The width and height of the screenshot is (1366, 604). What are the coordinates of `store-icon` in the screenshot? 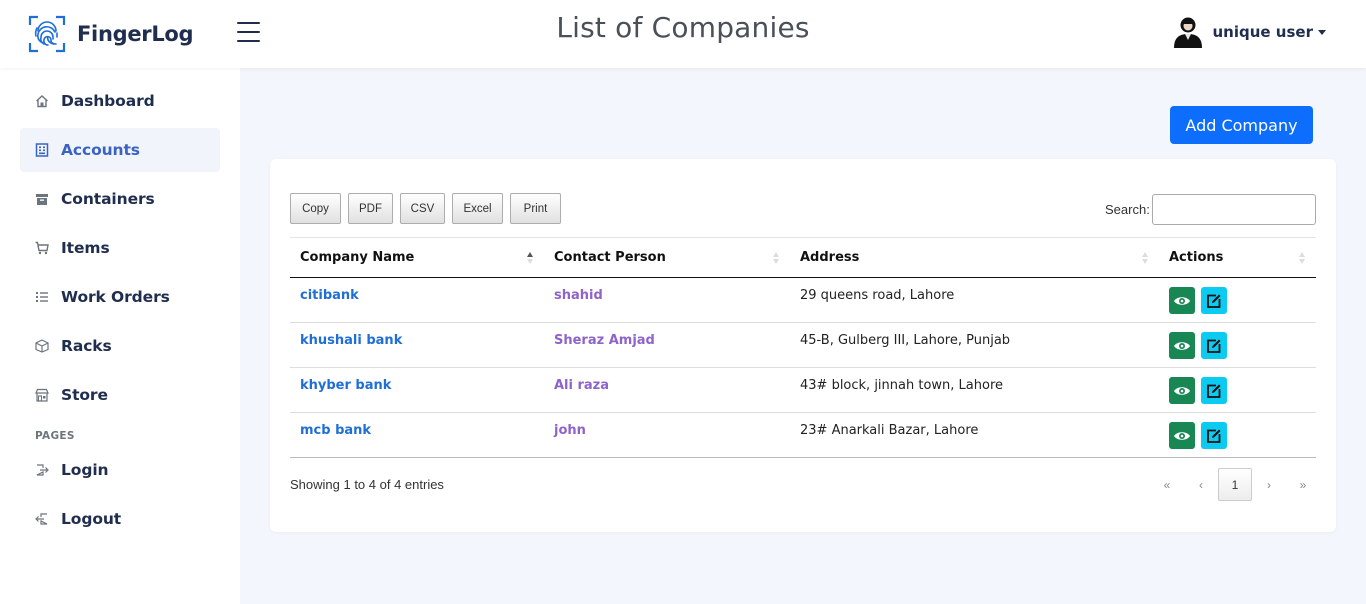 It's located at (42, 395).